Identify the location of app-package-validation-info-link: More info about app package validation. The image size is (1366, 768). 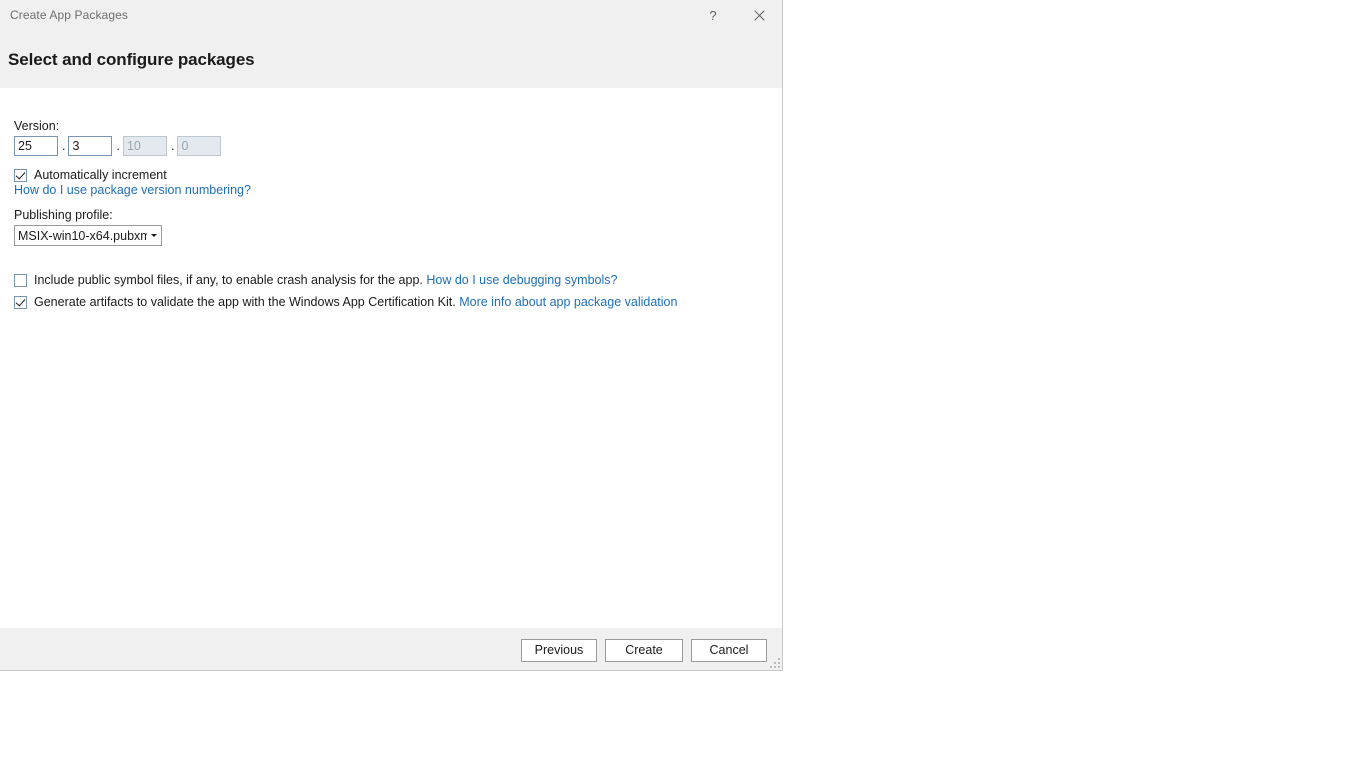
(568, 302).